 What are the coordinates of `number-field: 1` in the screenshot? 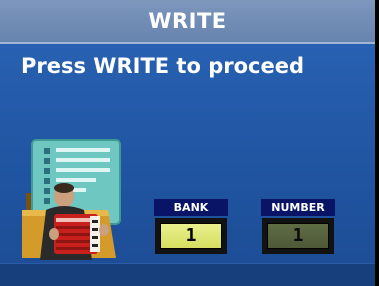 It's located at (298, 236).